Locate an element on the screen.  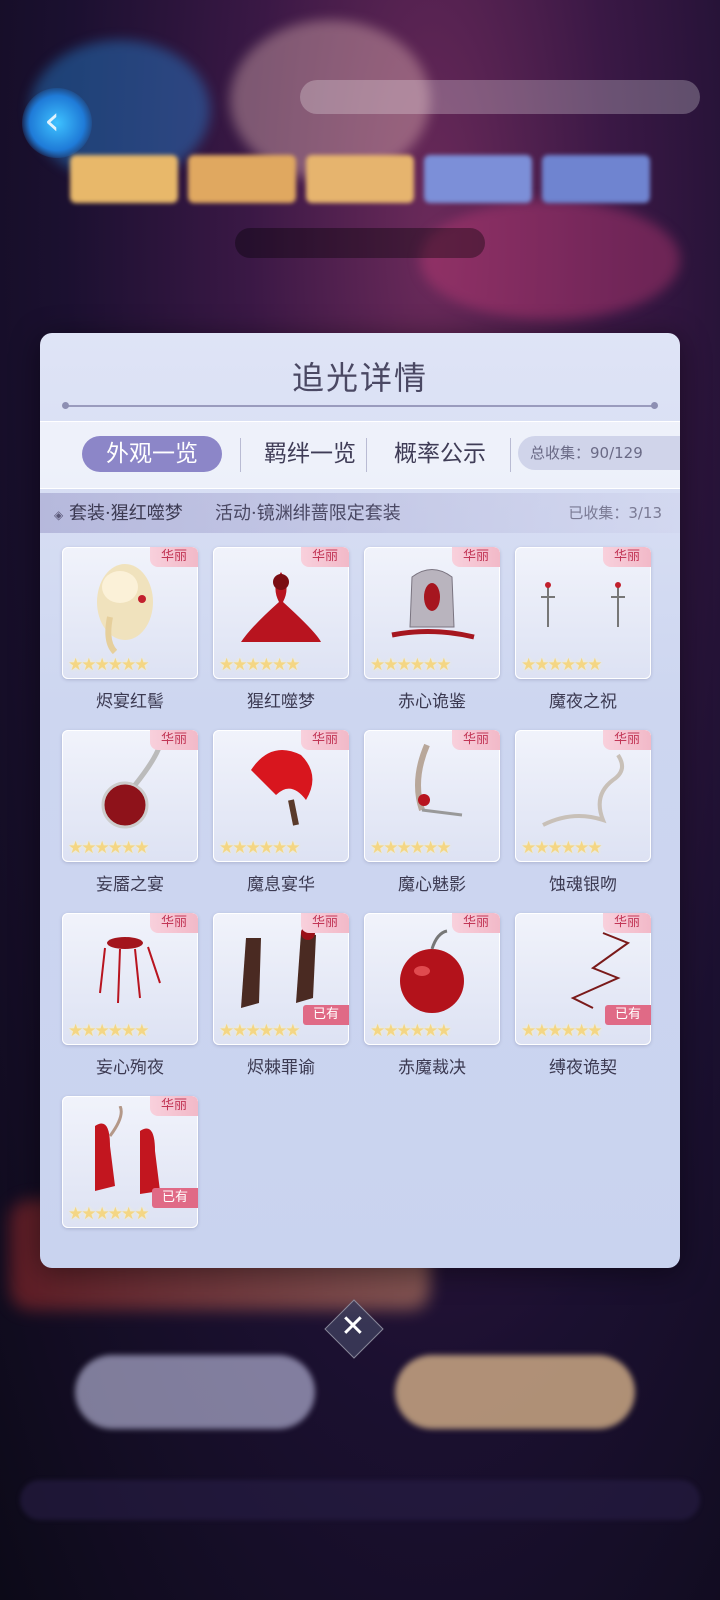
set-name-text: 套装·猩红噬梦 is located at coordinates (125, 513).